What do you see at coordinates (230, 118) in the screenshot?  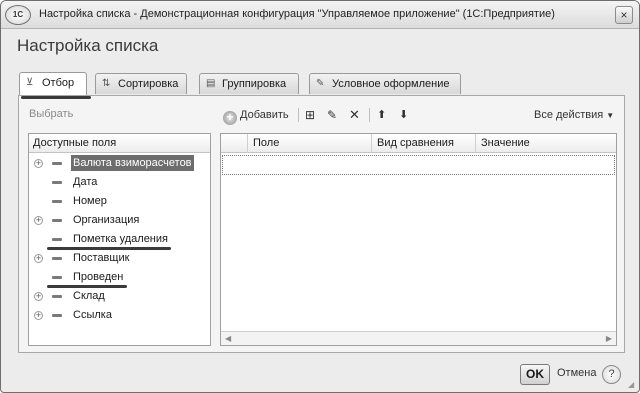 I see `add-icon: +` at bounding box center [230, 118].